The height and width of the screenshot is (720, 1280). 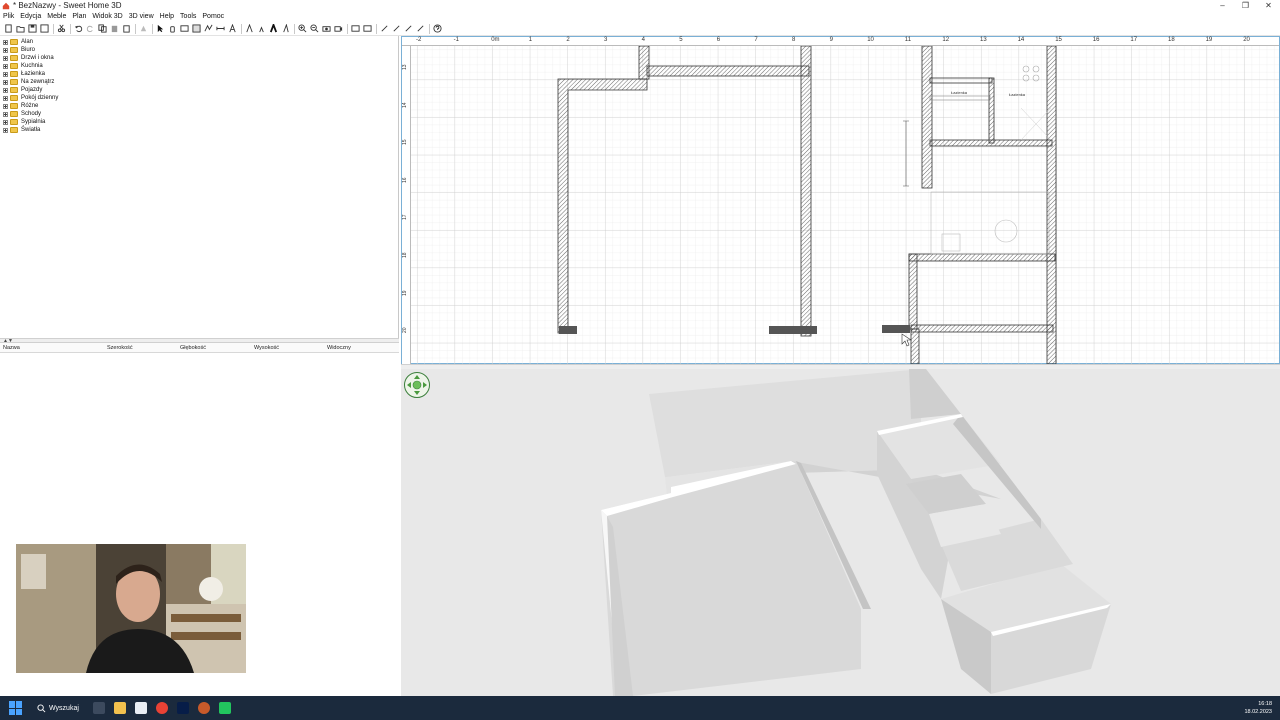 What do you see at coordinates (314, 28) in the screenshot?
I see `zoom-out-button` at bounding box center [314, 28].